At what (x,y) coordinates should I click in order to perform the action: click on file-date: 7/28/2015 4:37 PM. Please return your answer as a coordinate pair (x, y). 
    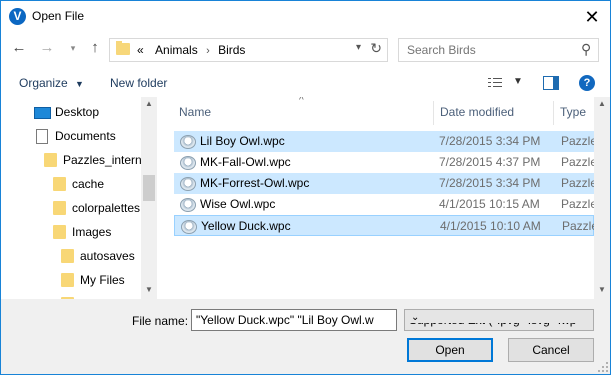
    Looking at the image, I should click on (490, 162).